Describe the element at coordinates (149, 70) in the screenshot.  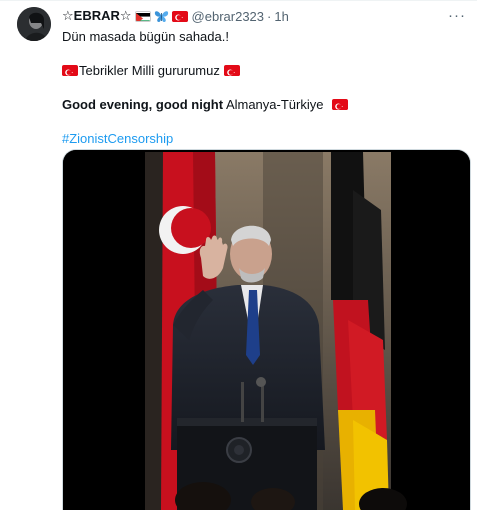
I see `tweet-text-congrats: Tebrikler Milli gururumuz` at that location.